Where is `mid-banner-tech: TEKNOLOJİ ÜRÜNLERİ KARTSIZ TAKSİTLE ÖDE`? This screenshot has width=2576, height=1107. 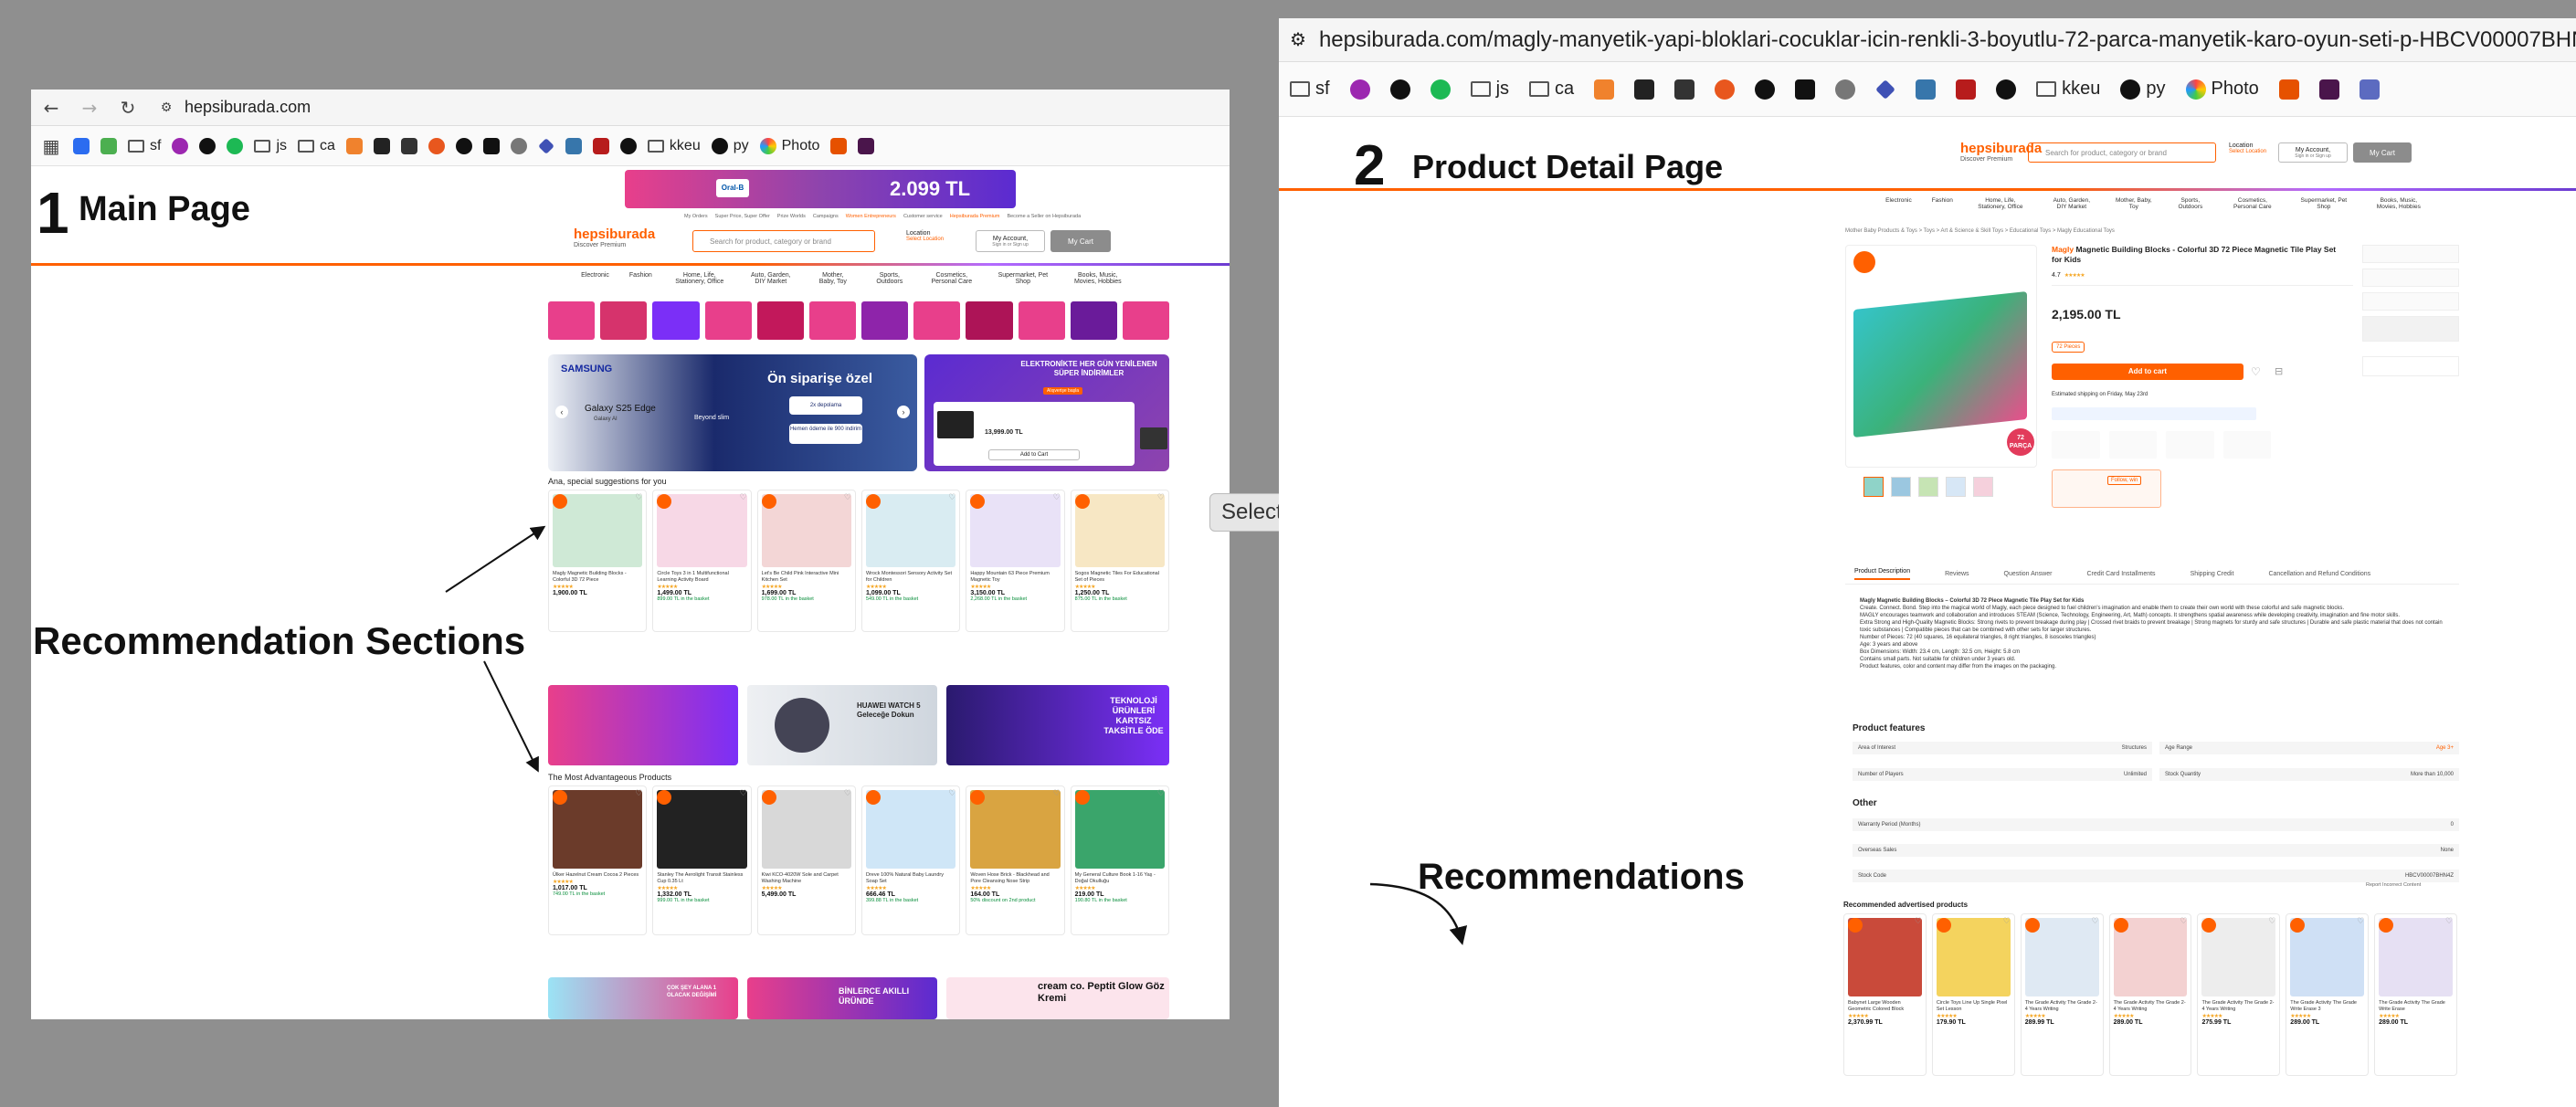
mid-banner-tech: TEKNOLOJİ ÜRÜNLERİ KARTSIZ TAKSİTLE ÖDE is located at coordinates (1057, 725).